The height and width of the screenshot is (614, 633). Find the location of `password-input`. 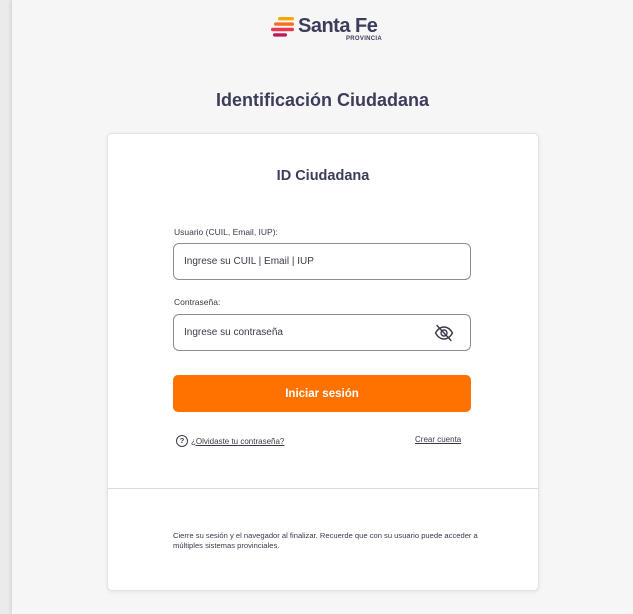

password-input is located at coordinates (304, 332).